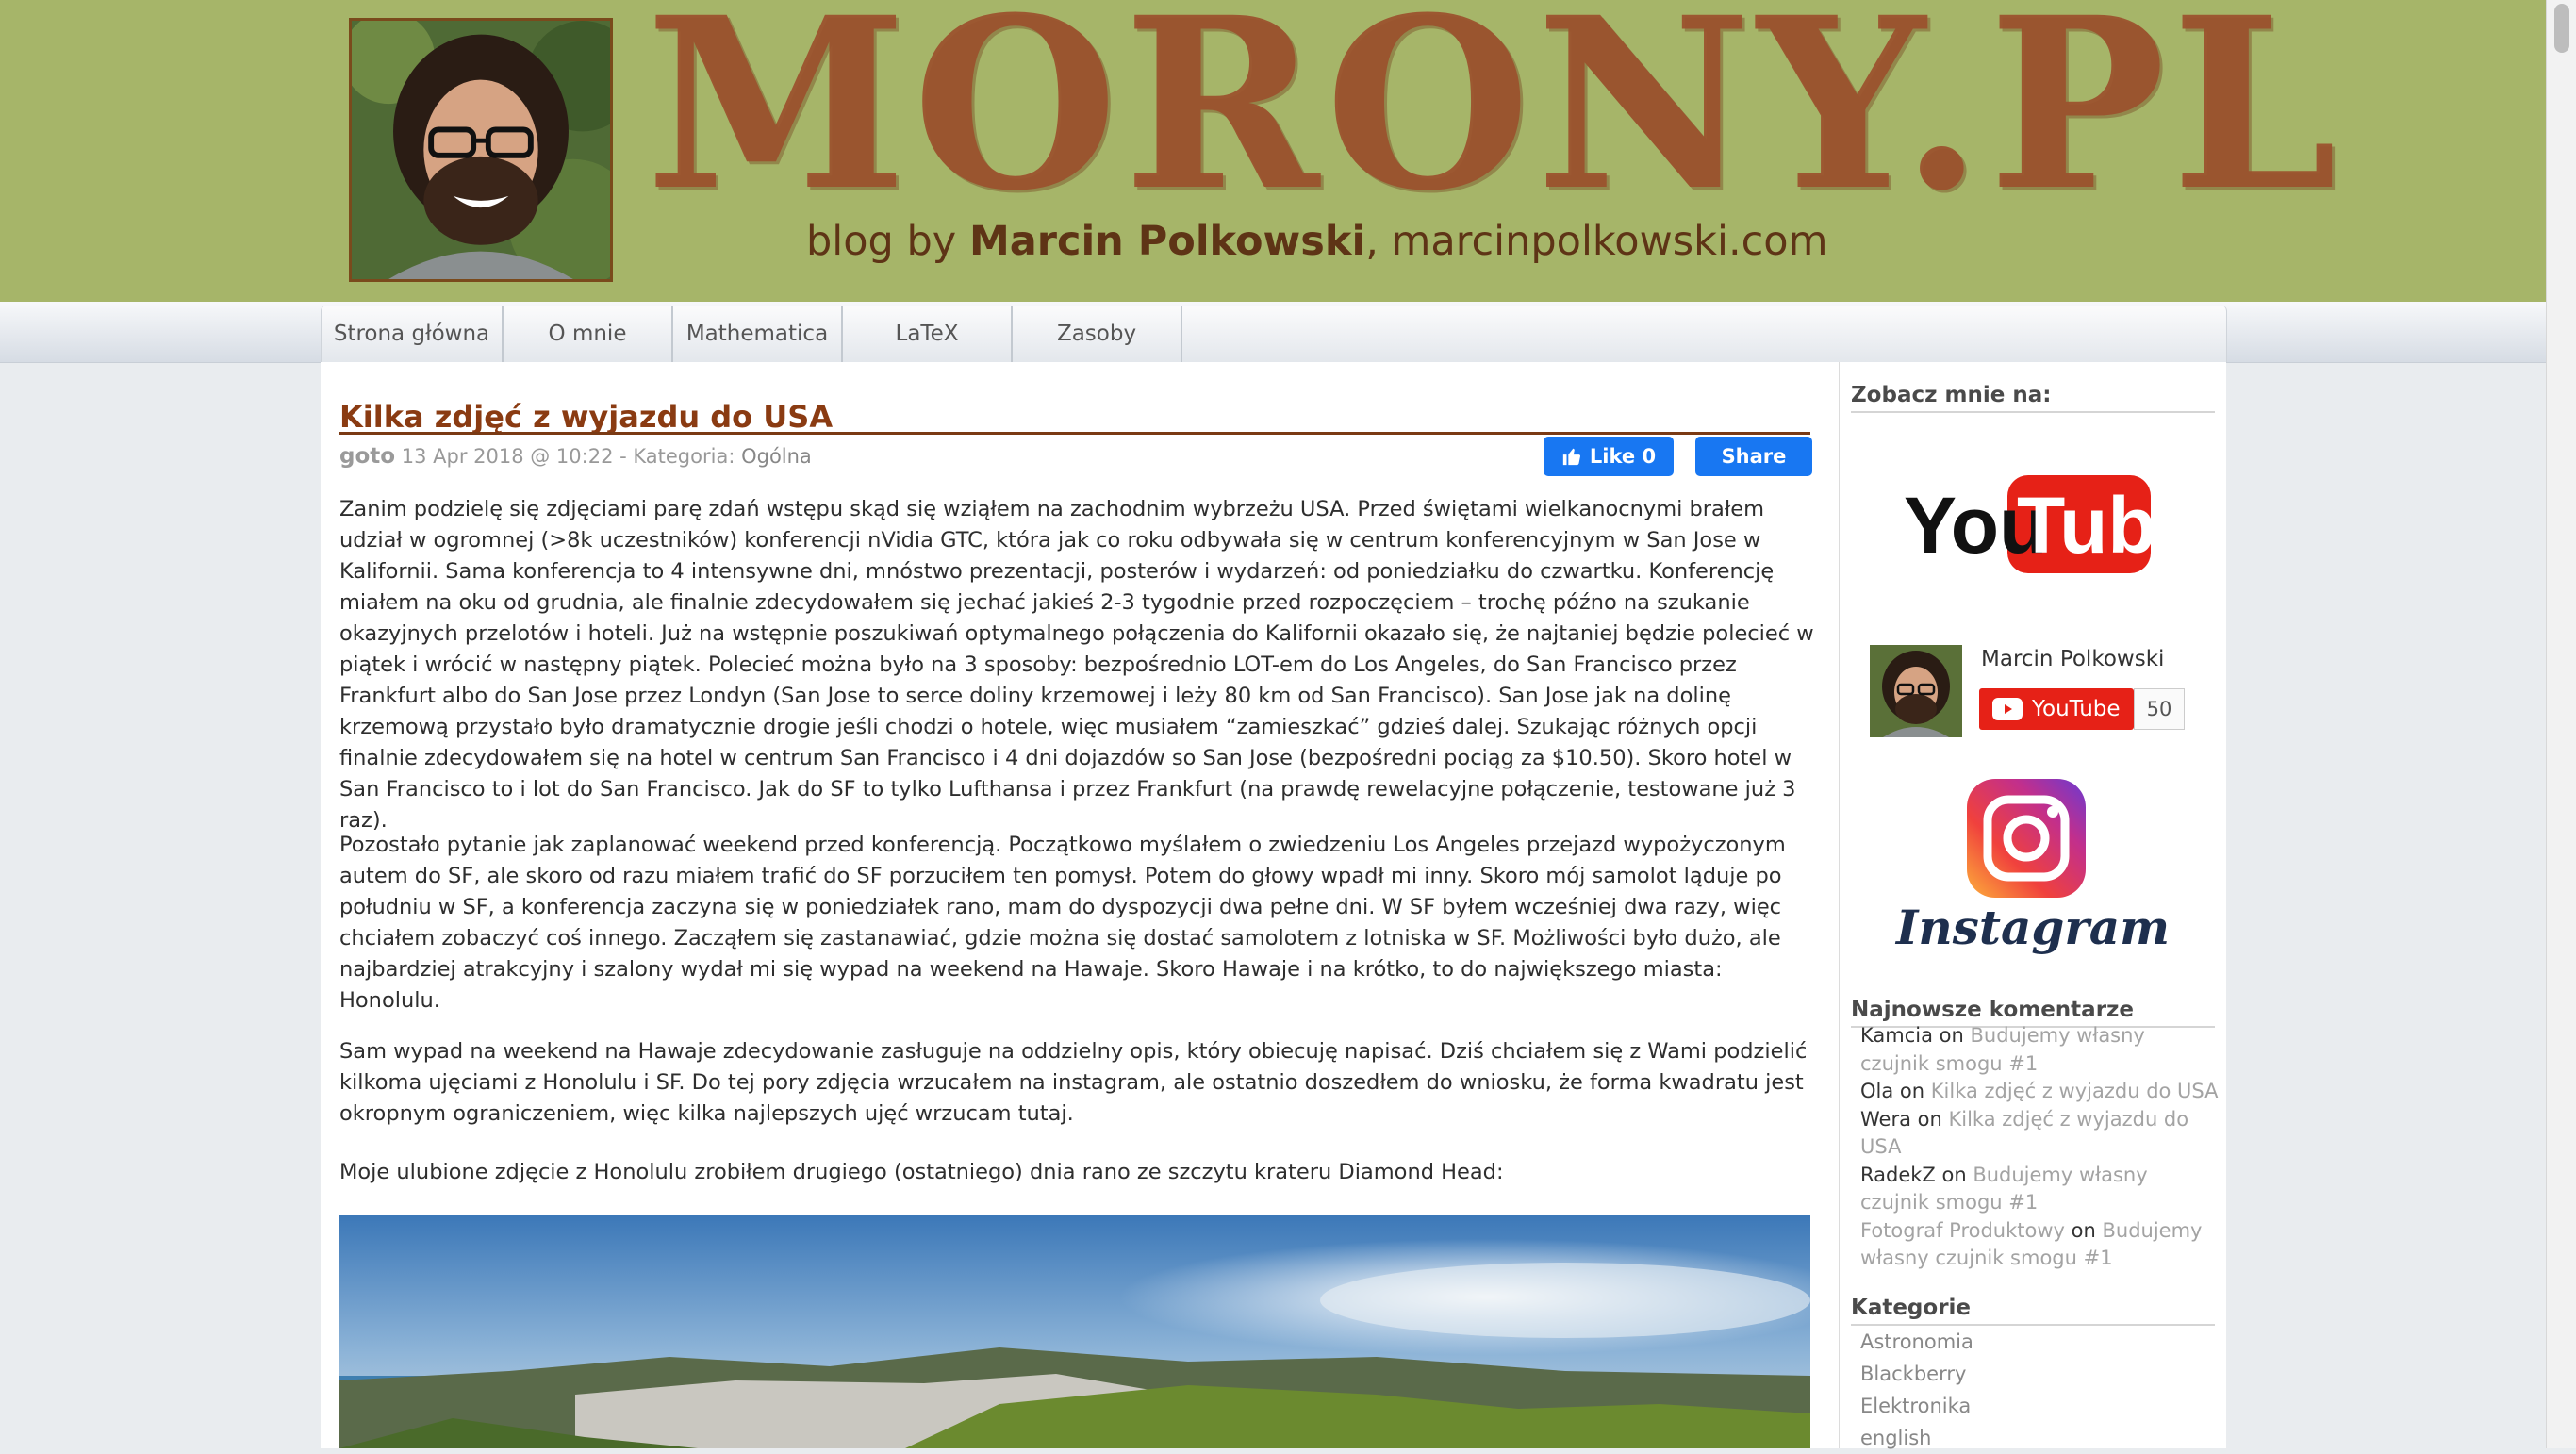 The height and width of the screenshot is (1454, 2576). I want to click on scrollbar-thumb, so click(2561, 28).